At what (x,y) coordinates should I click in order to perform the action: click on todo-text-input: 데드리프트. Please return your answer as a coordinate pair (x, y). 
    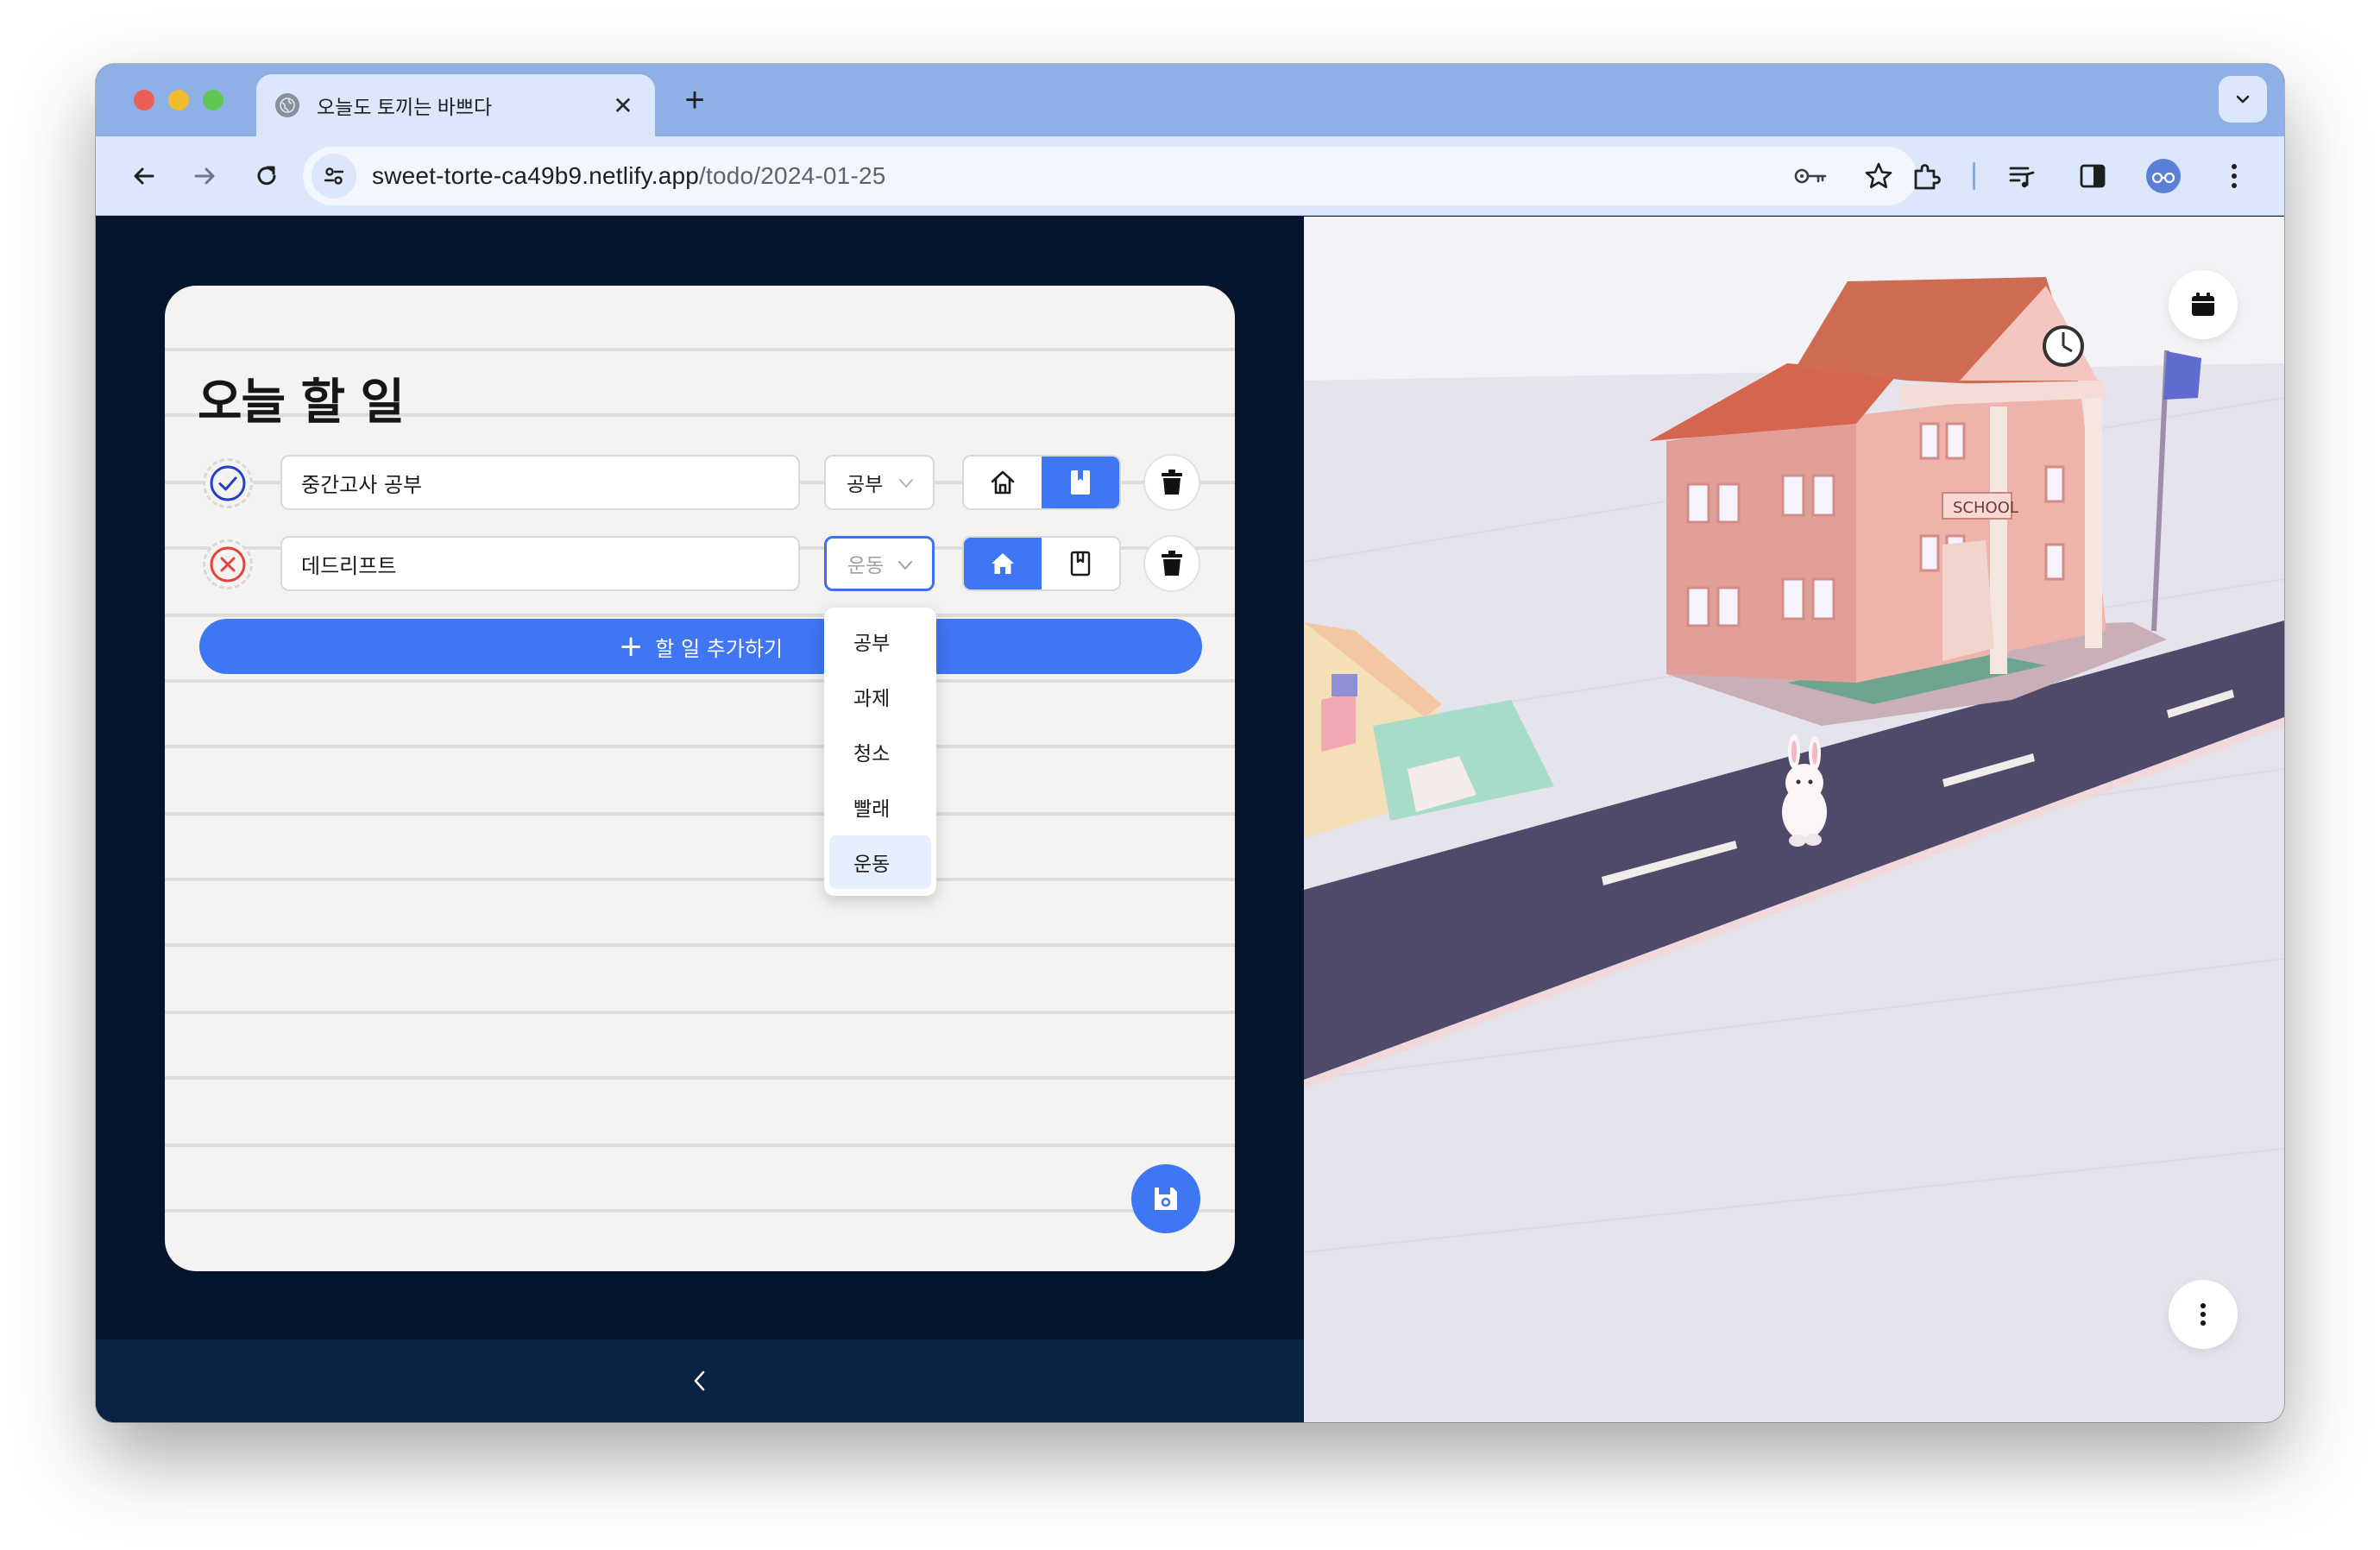
    Looking at the image, I should click on (540, 563).